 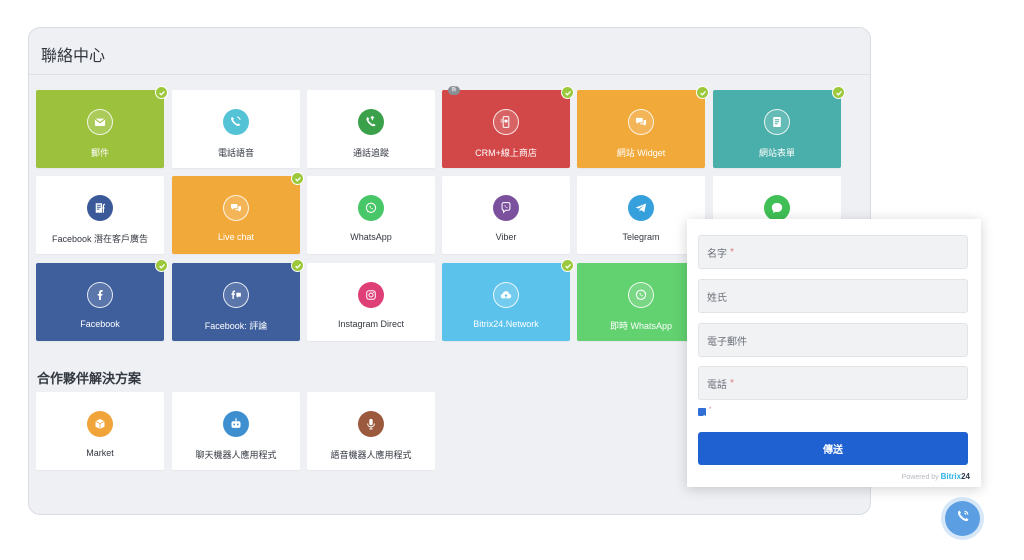 I want to click on messenger-bubble-icon, so click(x=777, y=208).